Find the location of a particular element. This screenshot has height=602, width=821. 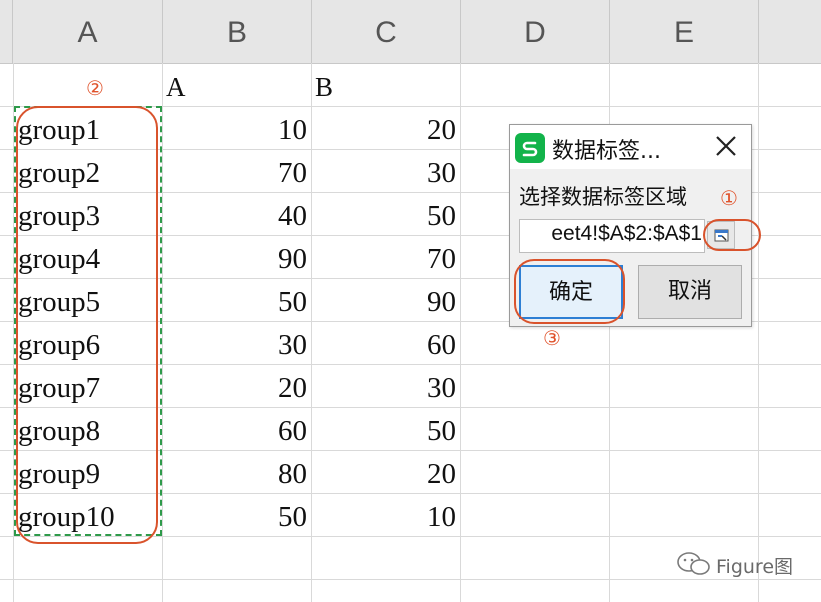

cell-b10: 80 is located at coordinates (235, 472).